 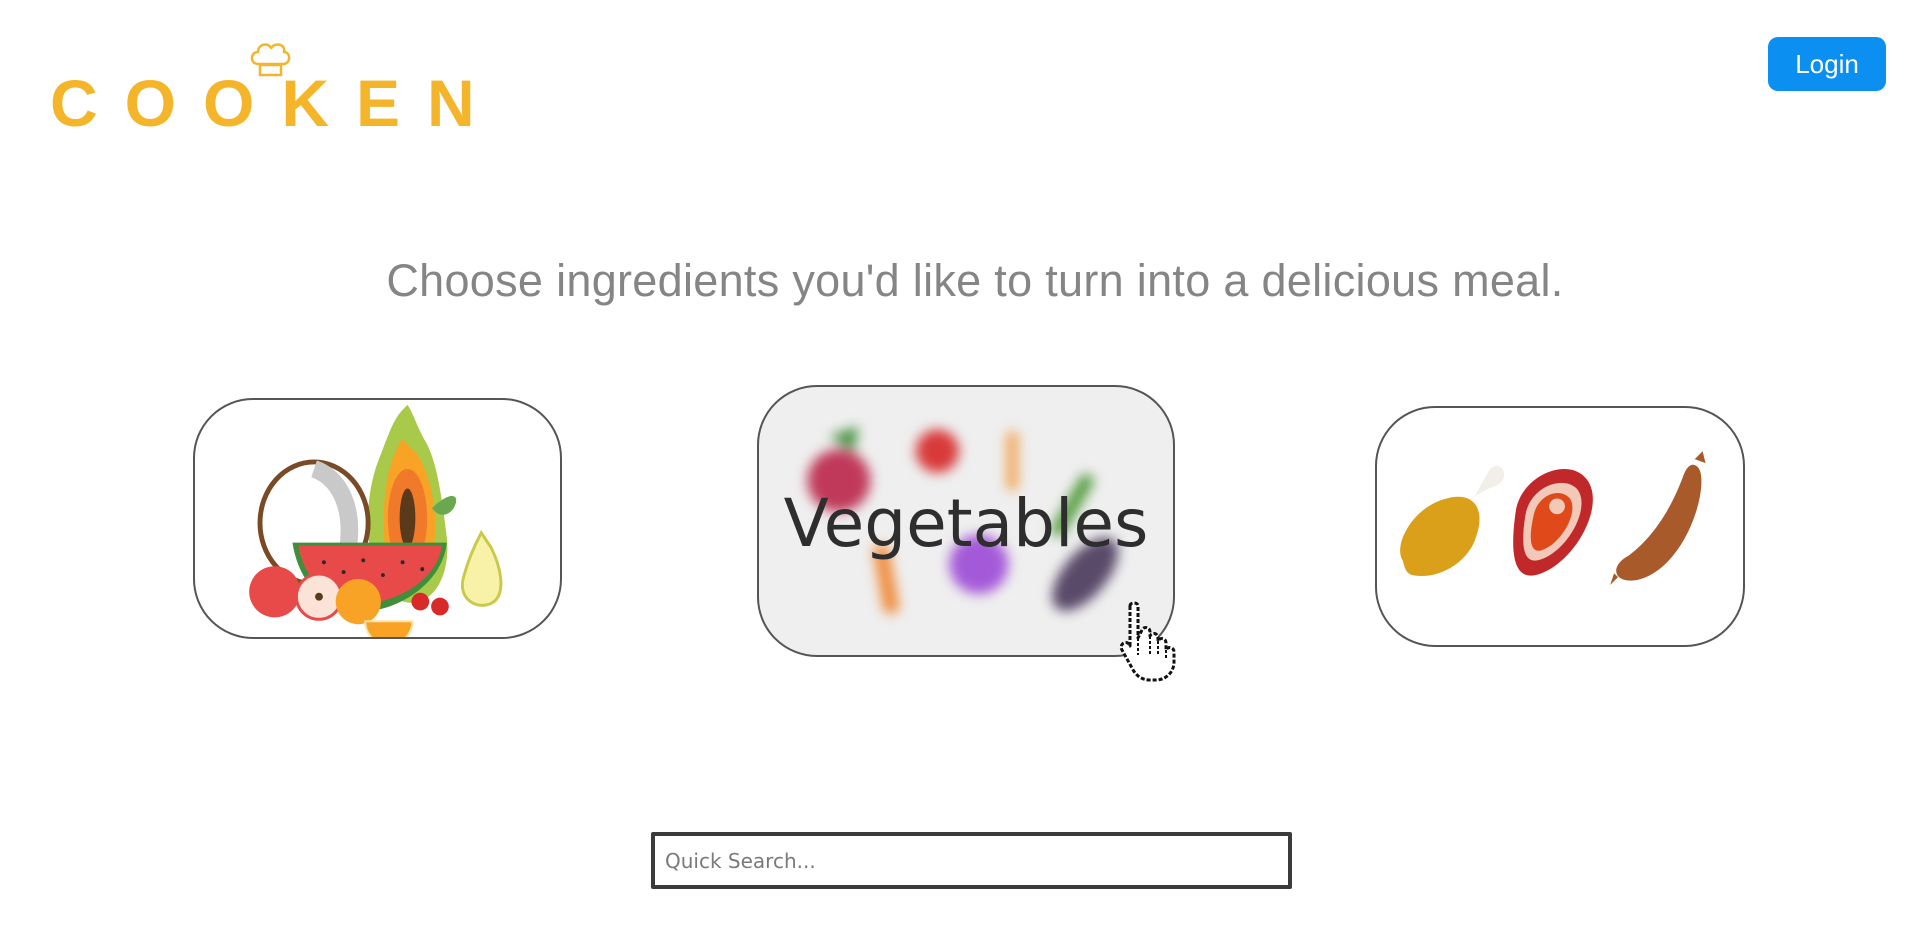 What do you see at coordinates (1553, 518) in the screenshot?
I see `meat-illustration-icon` at bounding box center [1553, 518].